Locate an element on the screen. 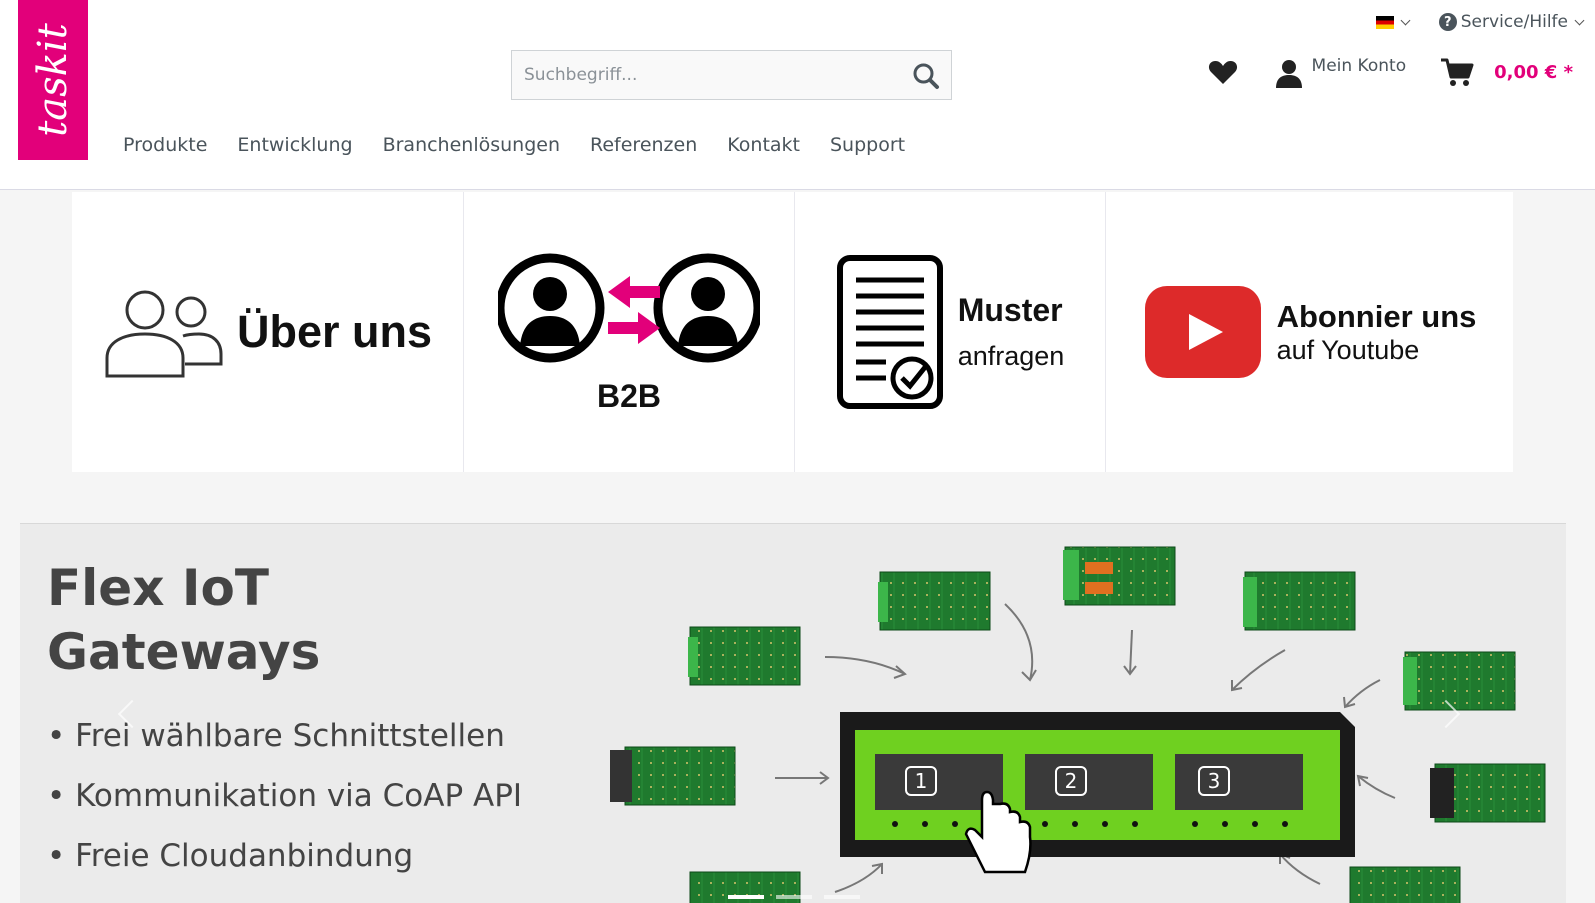  tile-b2b-label: B2B is located at coordinates (628, 395).